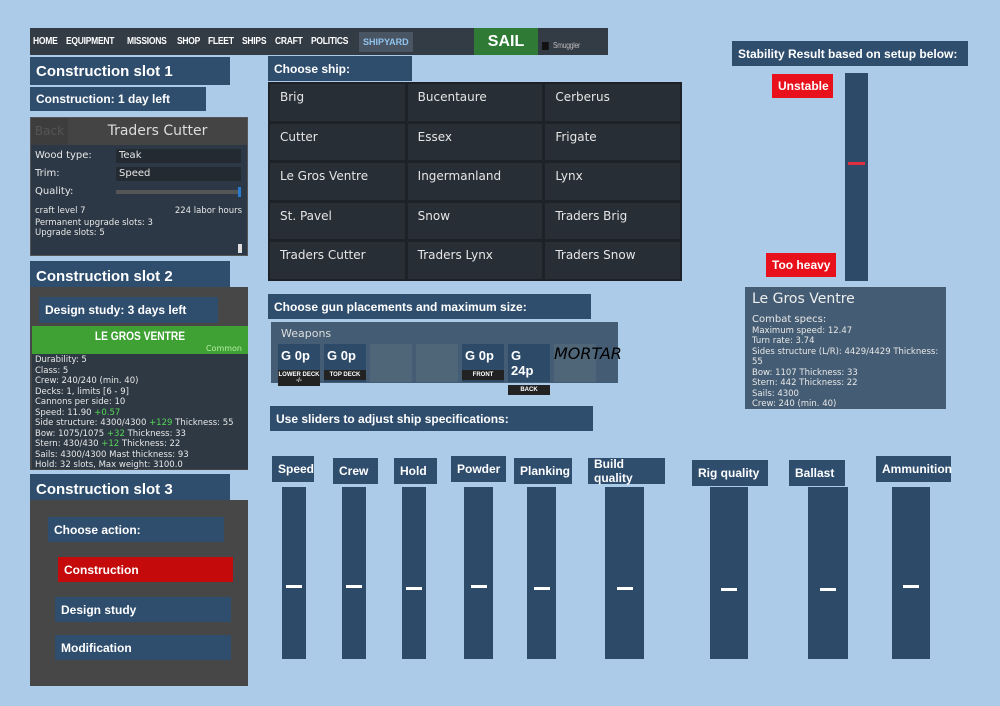 This screenshot has width=1000, height=706. I want to click on slider-powder, so click(478, 573).